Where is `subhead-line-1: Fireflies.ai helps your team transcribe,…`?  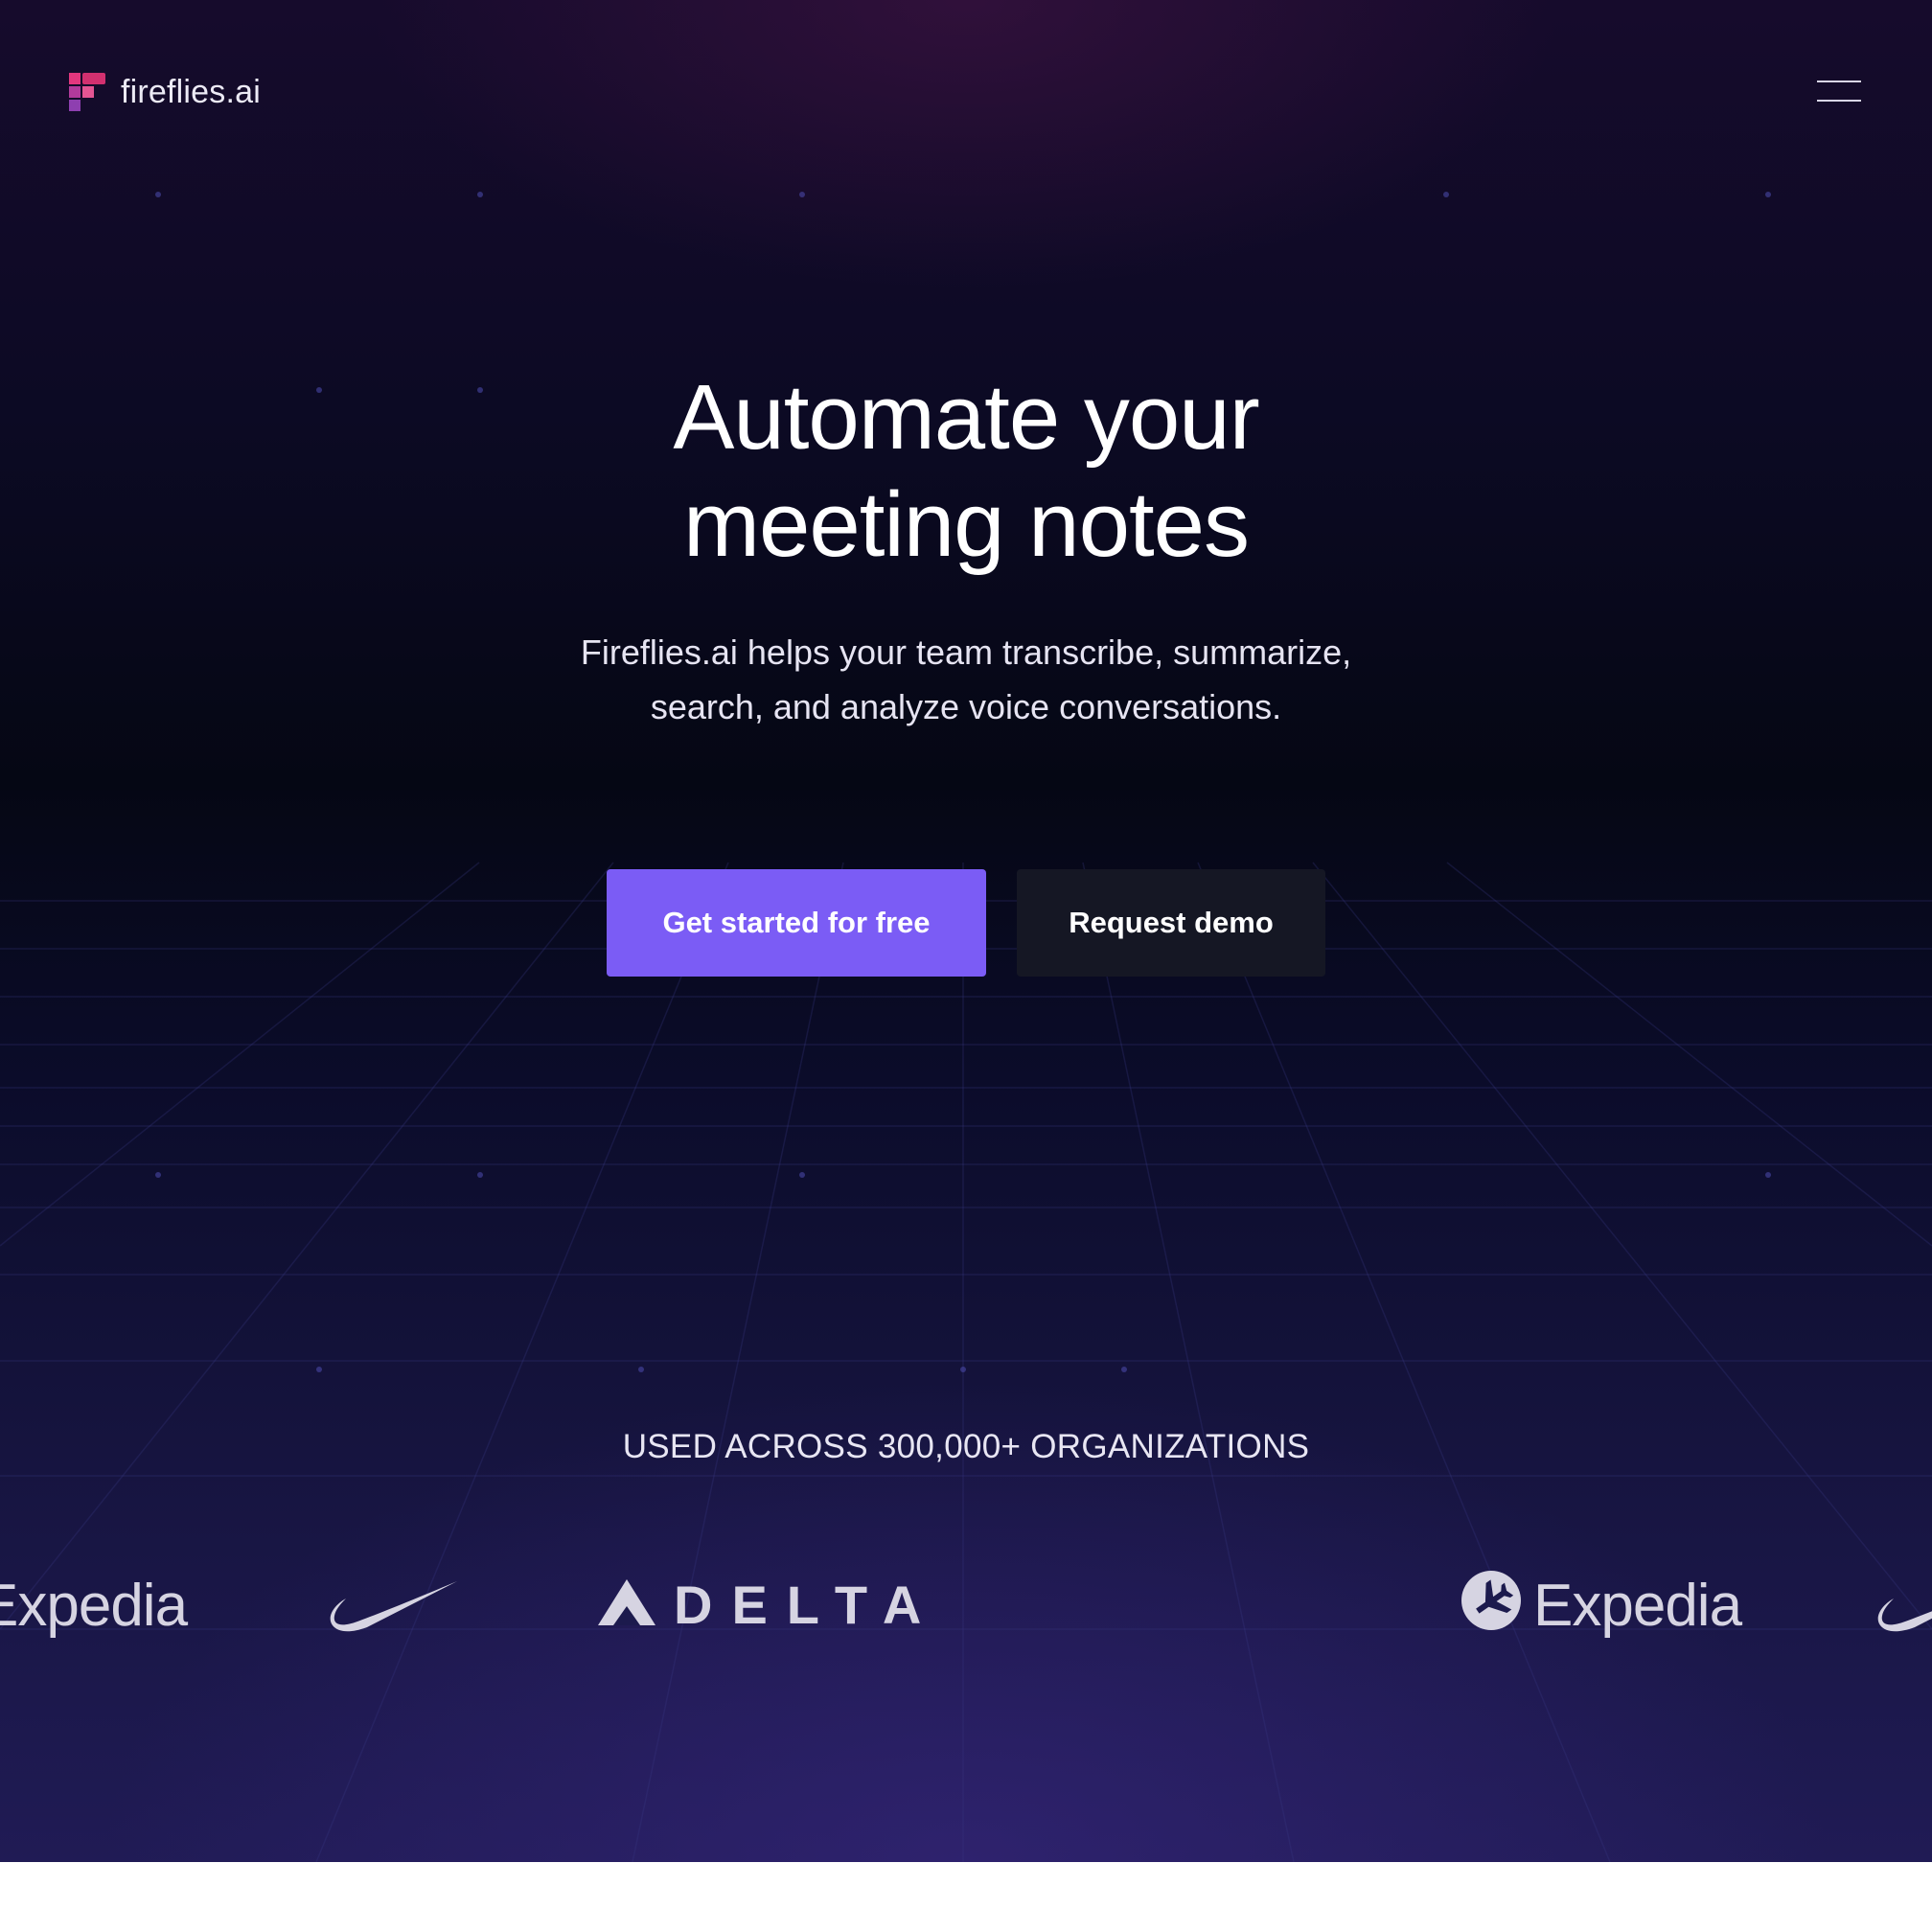 subhead-line-1: Fireflies.ai helps your team transcribe,… is located at coordinates (966, 652).